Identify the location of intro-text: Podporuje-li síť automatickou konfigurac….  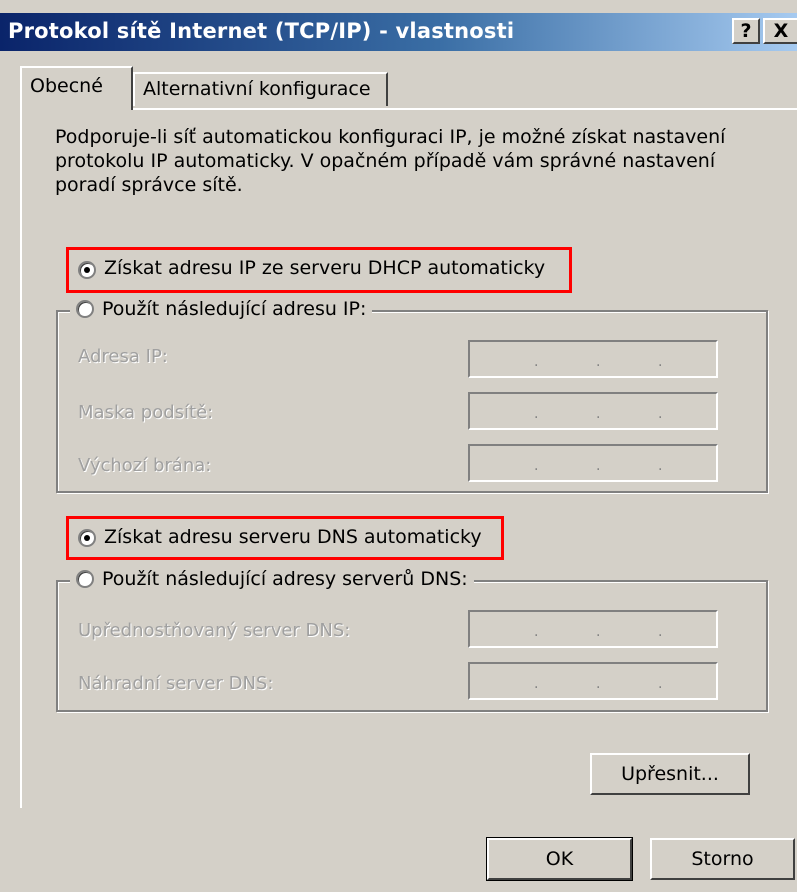
(390, 161).